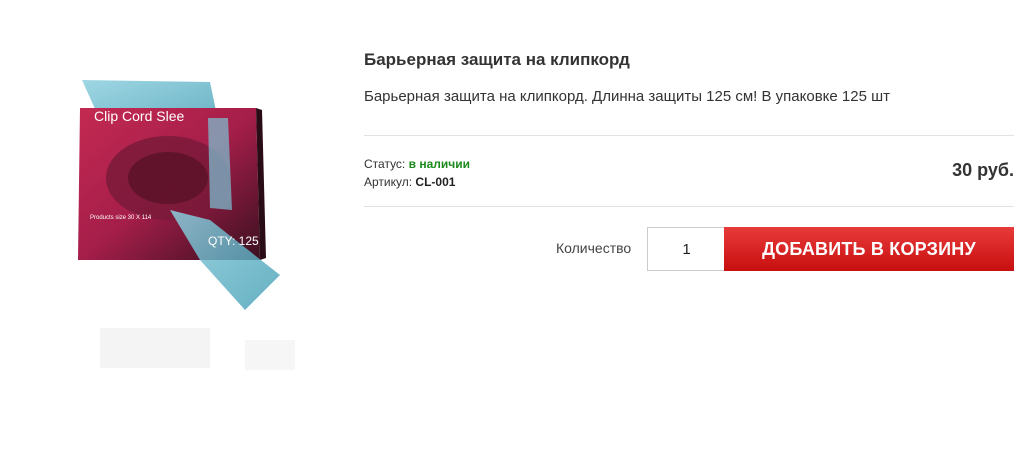 This screenshot has width=1024, height=456. Describe the element at coordinates (388, 182) in the screenshot. I see `sku-label: Артикул:` at that location.